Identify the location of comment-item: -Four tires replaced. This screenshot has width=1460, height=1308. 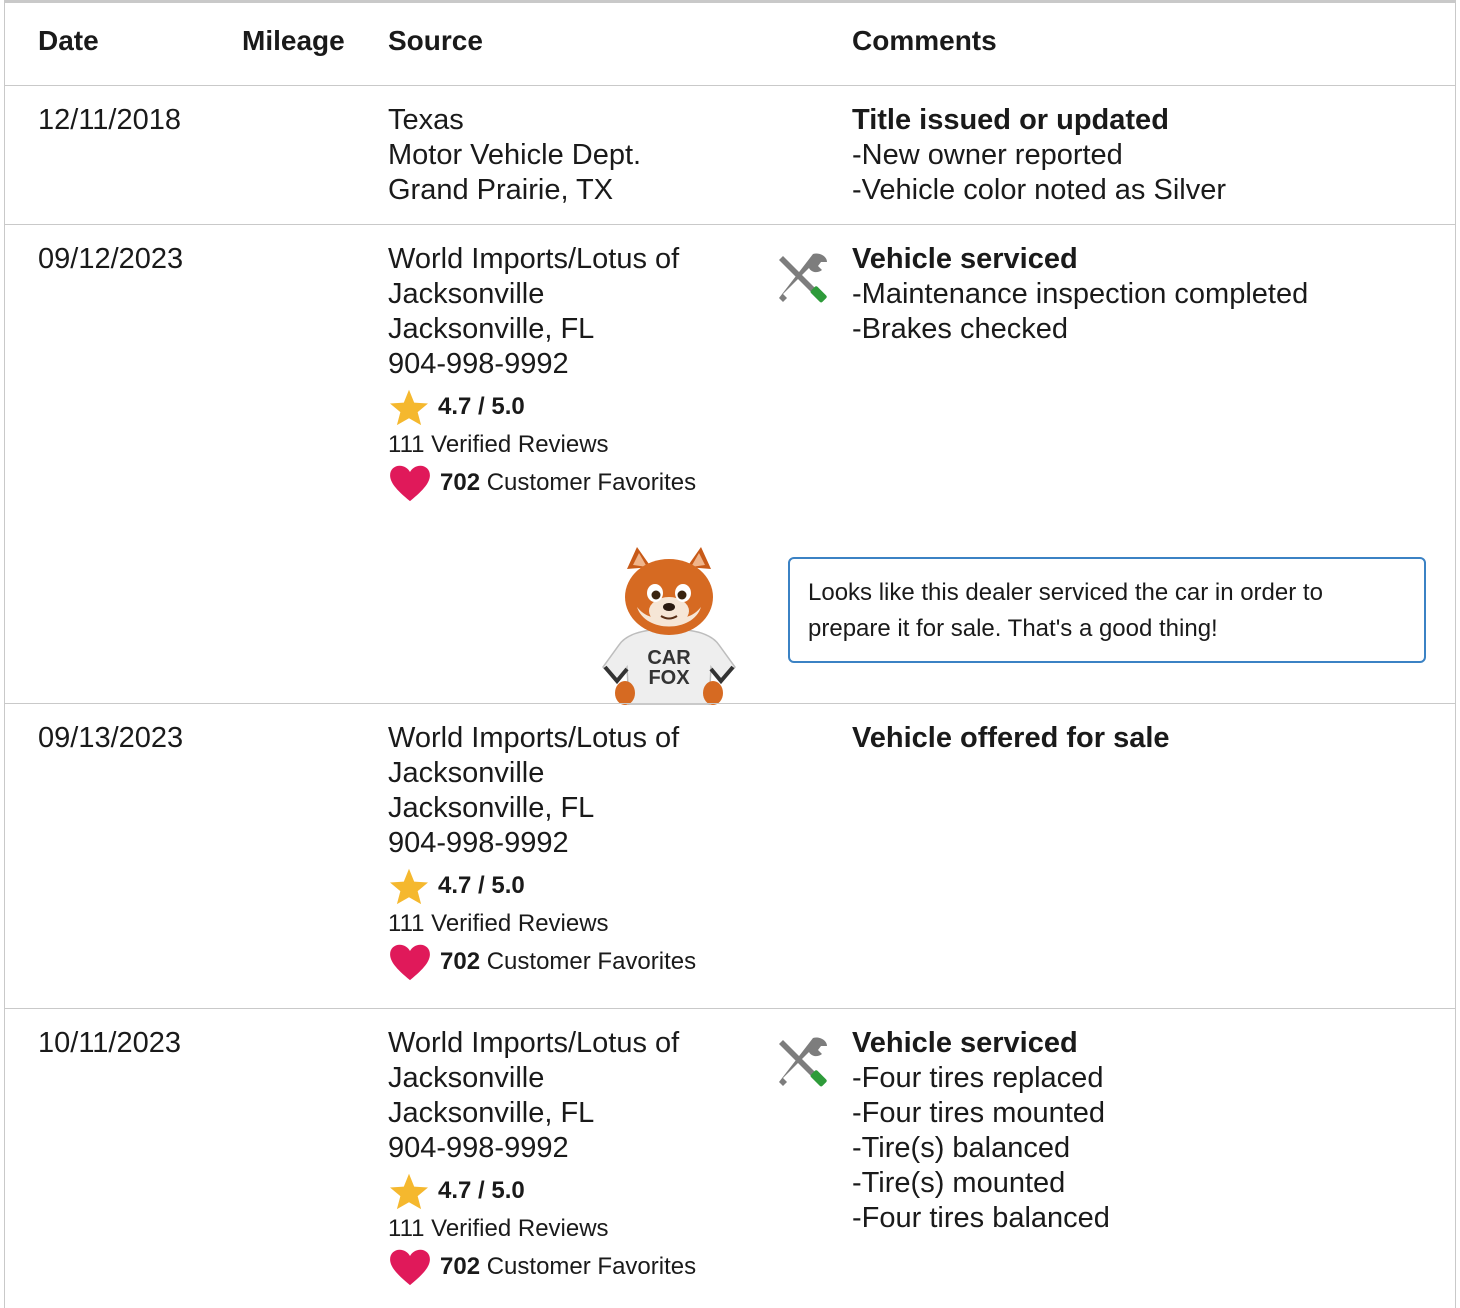
(978, 1078).